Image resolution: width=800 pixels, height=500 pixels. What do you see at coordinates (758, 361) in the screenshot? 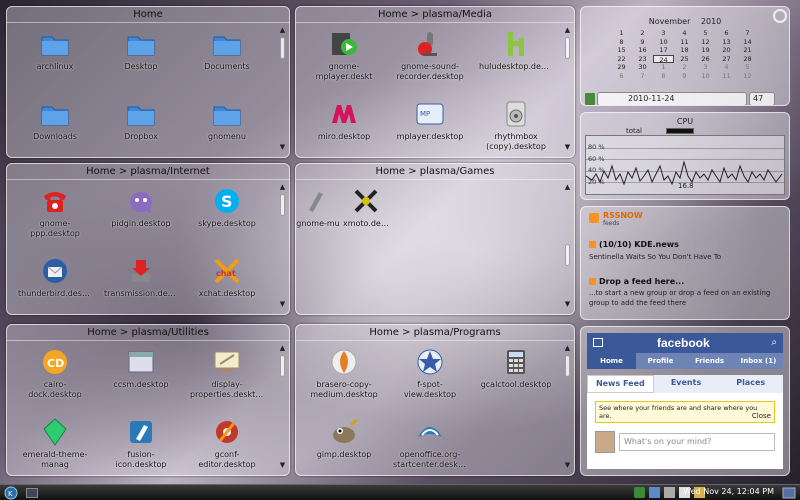
I see `nav-inbox: Inbox (1)` at bounding box center [758, 361].